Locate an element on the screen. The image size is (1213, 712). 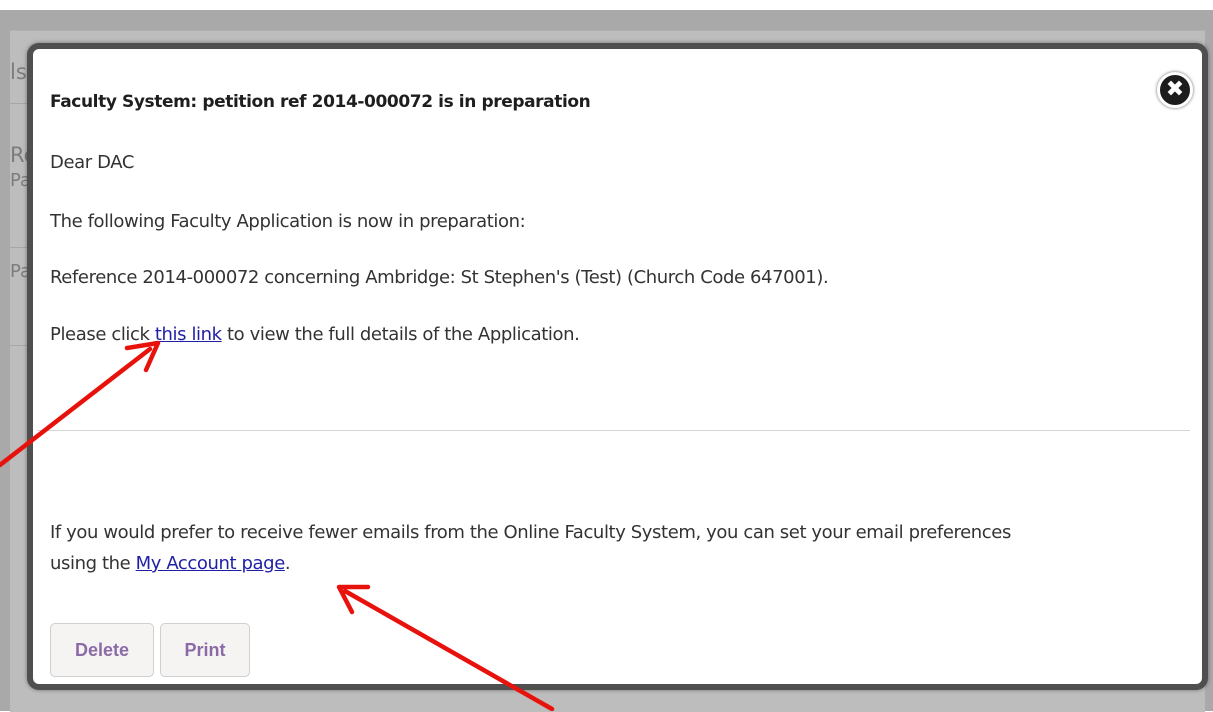
background-fragment: ls is located at coordinates (18, 72).